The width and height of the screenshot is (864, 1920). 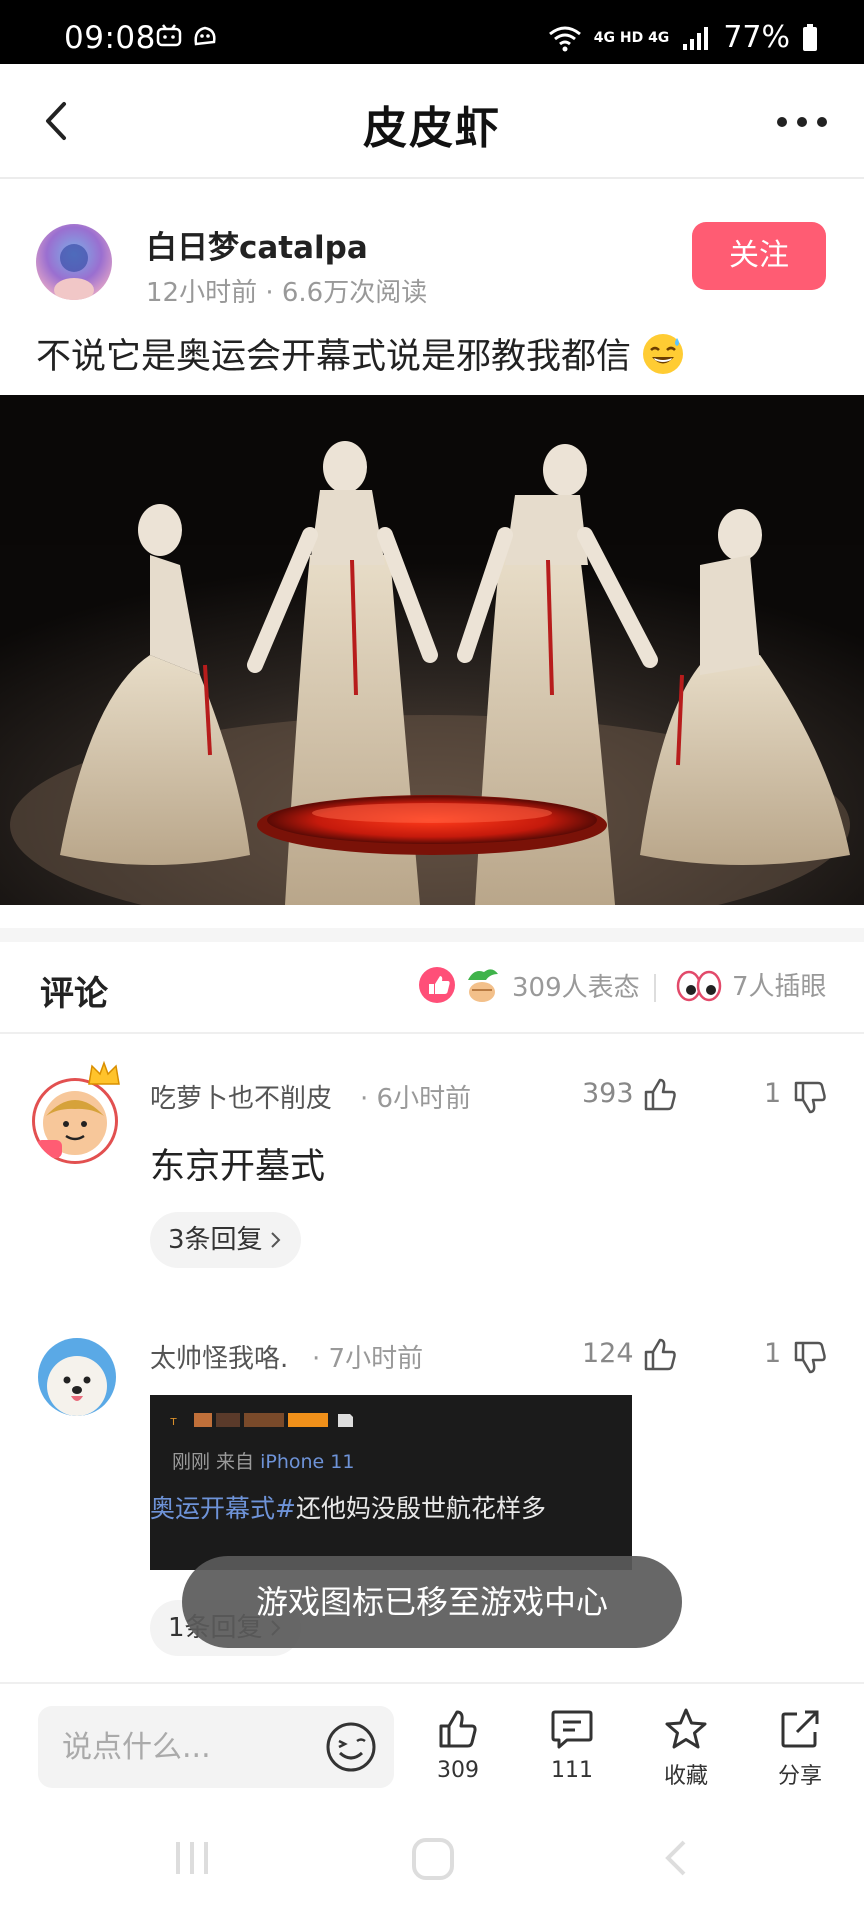 What do you see at coordinates (213, 1462) in the screenshot?
I see `screenshot-sub-prefix: 刚刚 来自` at bounding box center [213, 1462].